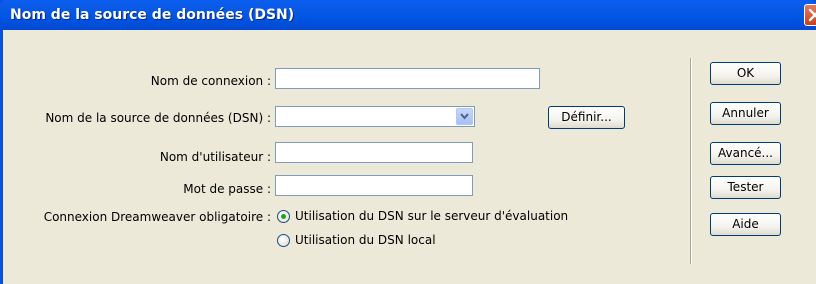  Describe the element at coordinates (210, 81) in the screenshot. I see `connection-name-label: Nom de connexion :` at that location.